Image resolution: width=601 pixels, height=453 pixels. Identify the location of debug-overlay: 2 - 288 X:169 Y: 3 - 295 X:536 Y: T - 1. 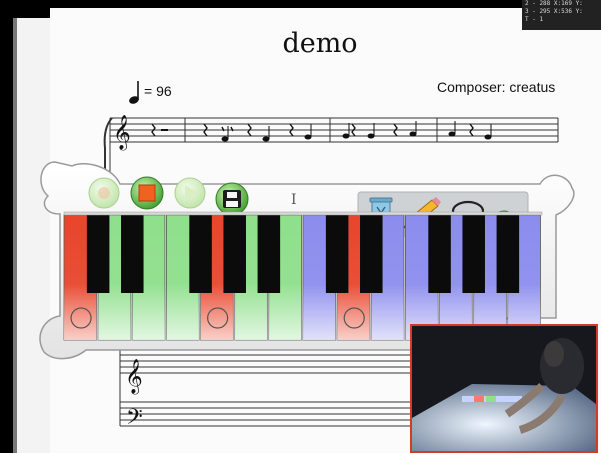
(561, 15).